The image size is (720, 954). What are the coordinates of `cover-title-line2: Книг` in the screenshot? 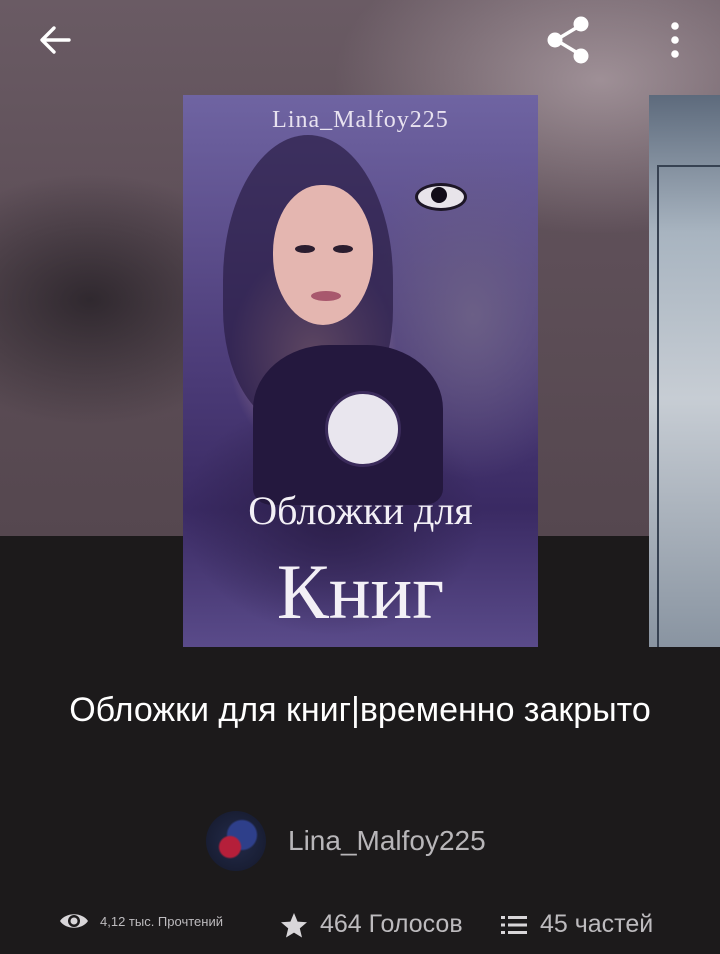 It's located at (360, 591).